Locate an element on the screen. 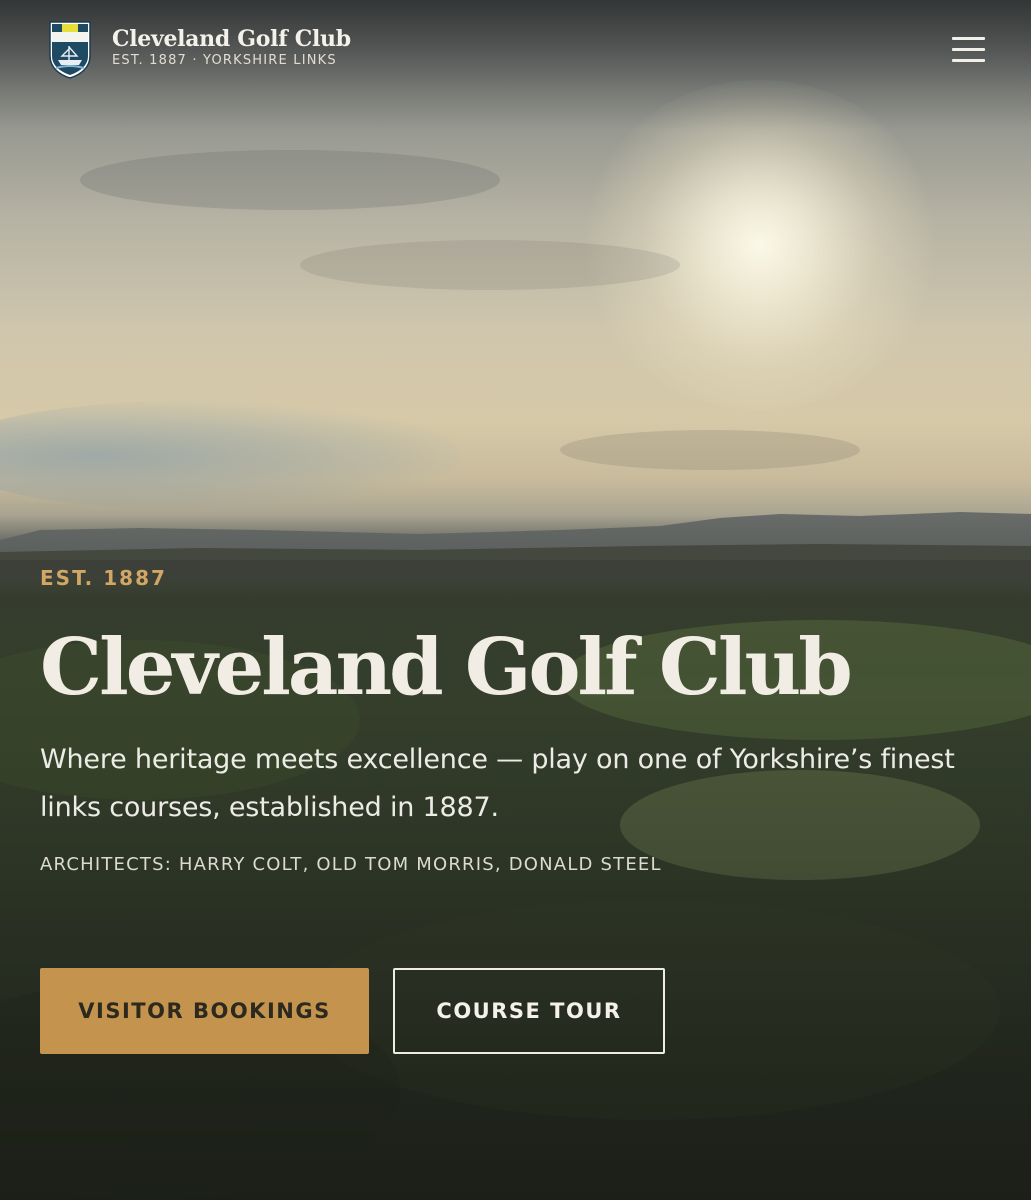  hamburger-menu-button is located at coordinates (968, 50).